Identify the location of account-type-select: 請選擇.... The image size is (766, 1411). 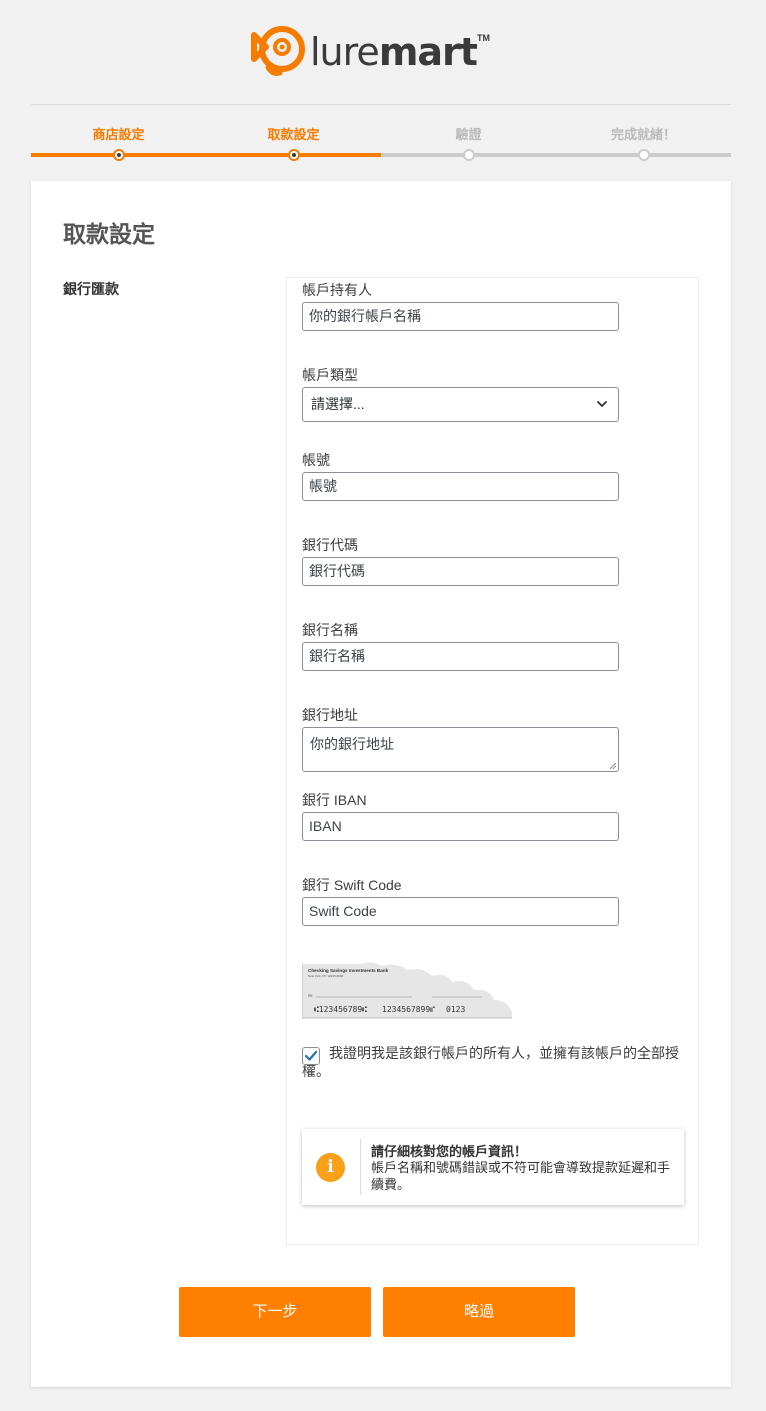
(460, 404).